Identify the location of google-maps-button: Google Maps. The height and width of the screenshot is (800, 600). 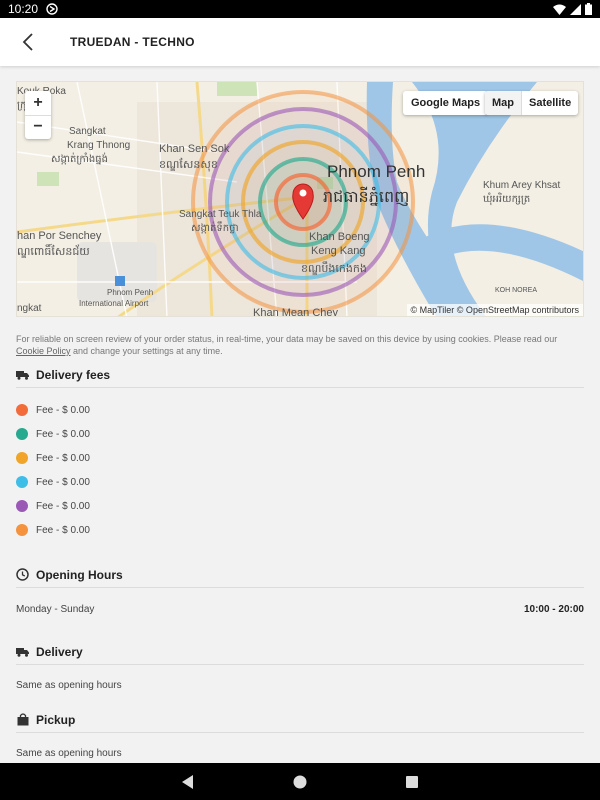
(446, 103).